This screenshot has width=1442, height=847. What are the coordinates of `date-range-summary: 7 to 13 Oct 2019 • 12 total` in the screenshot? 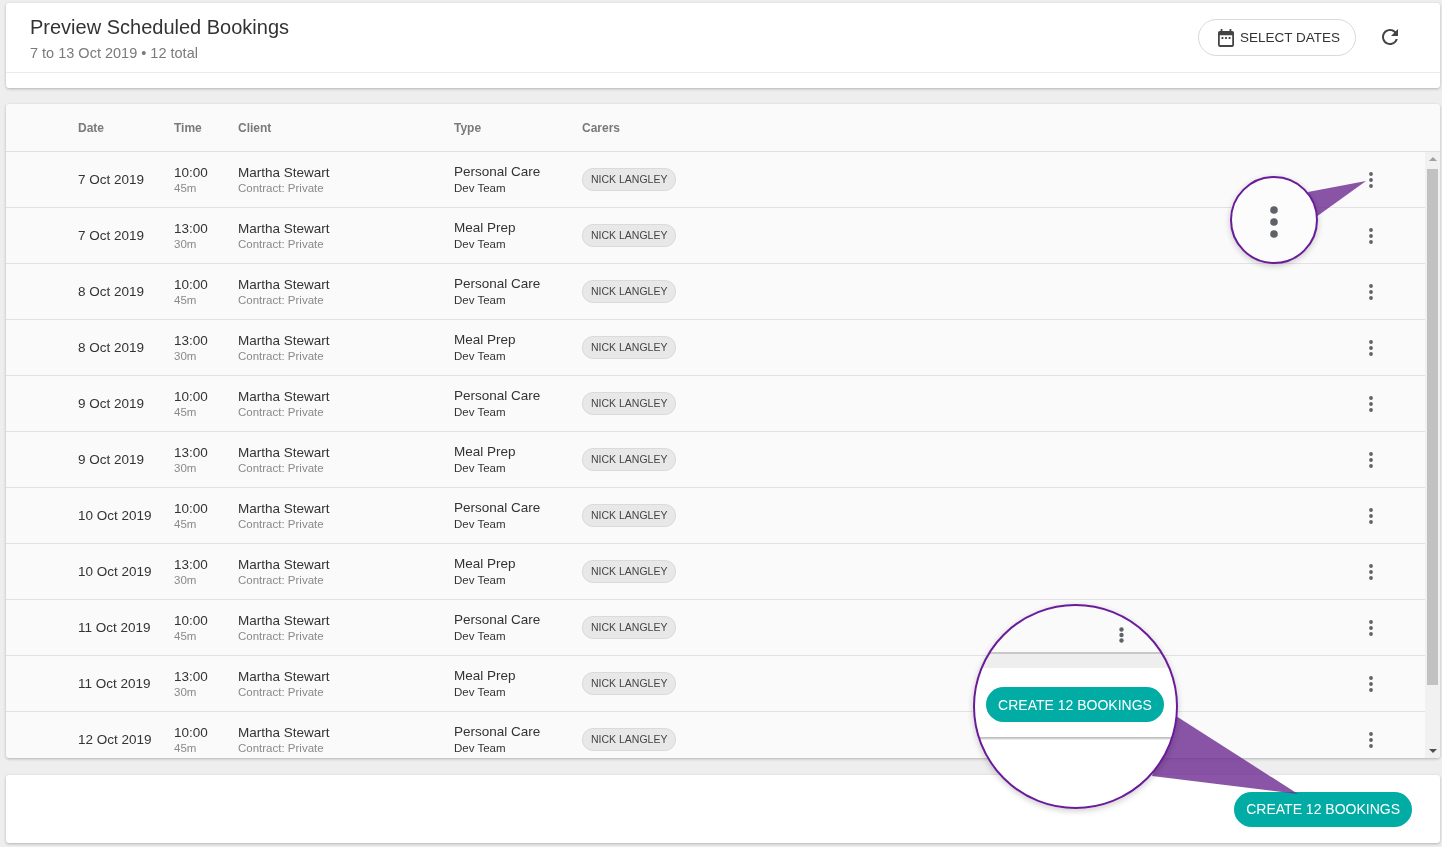 It's located at (114, 53).